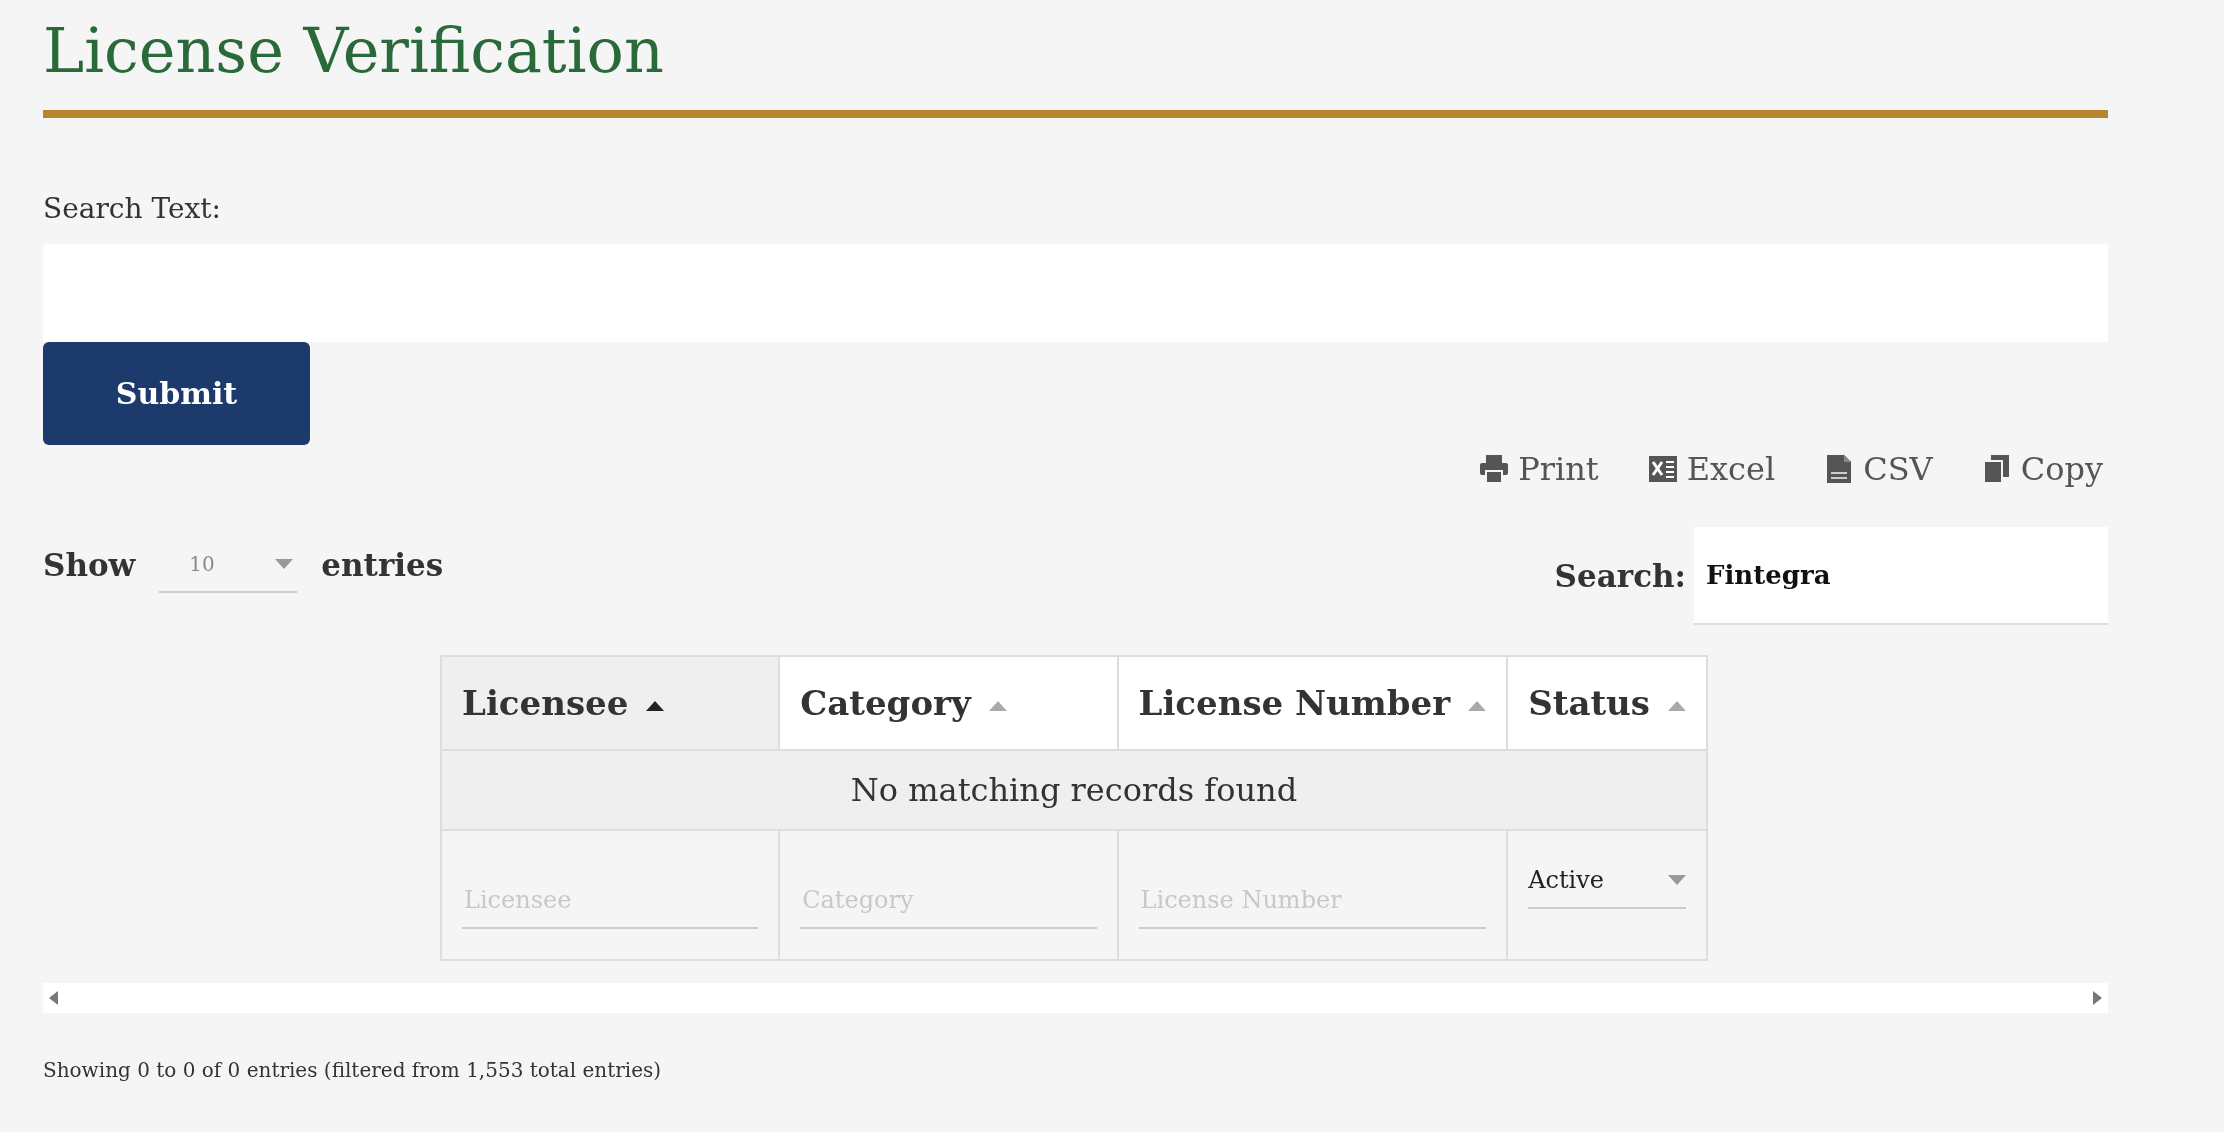 This screenshot has width=2224, height=1132. What do you see at coordinates (948, 703) in the screenshot?
I see `column-header: Category` at bounding box center [948, 703].